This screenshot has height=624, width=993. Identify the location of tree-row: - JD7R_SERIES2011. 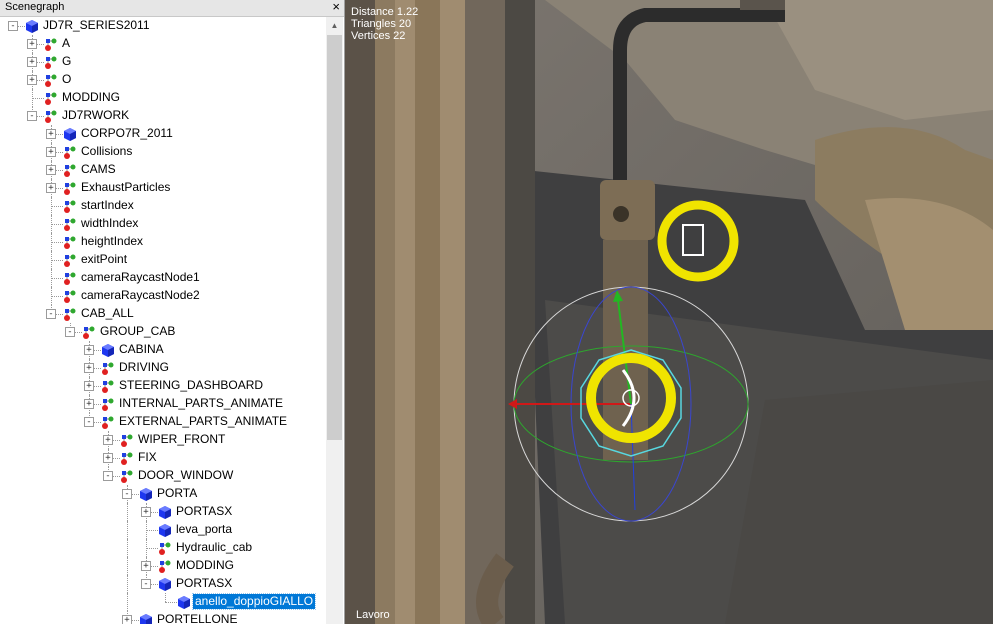
(163, 26).